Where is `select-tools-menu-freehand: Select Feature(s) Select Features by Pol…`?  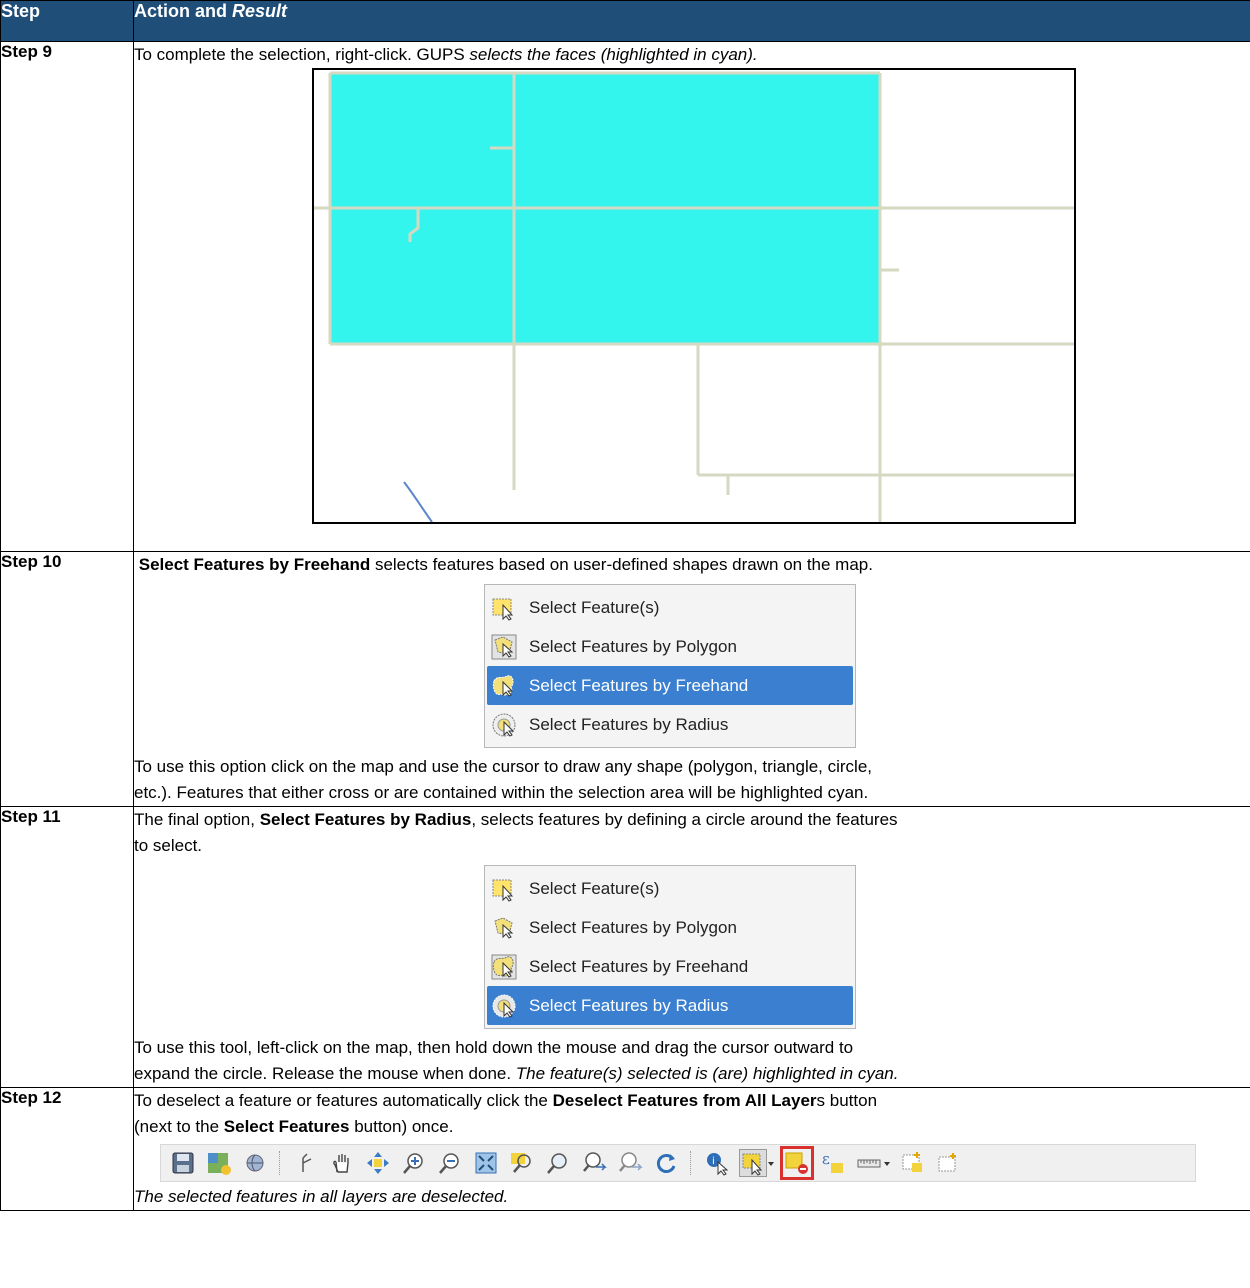 select-tools-menu-freehand: Select Feature(s) Select Features by Pol… is located at coordinates (670, 666).